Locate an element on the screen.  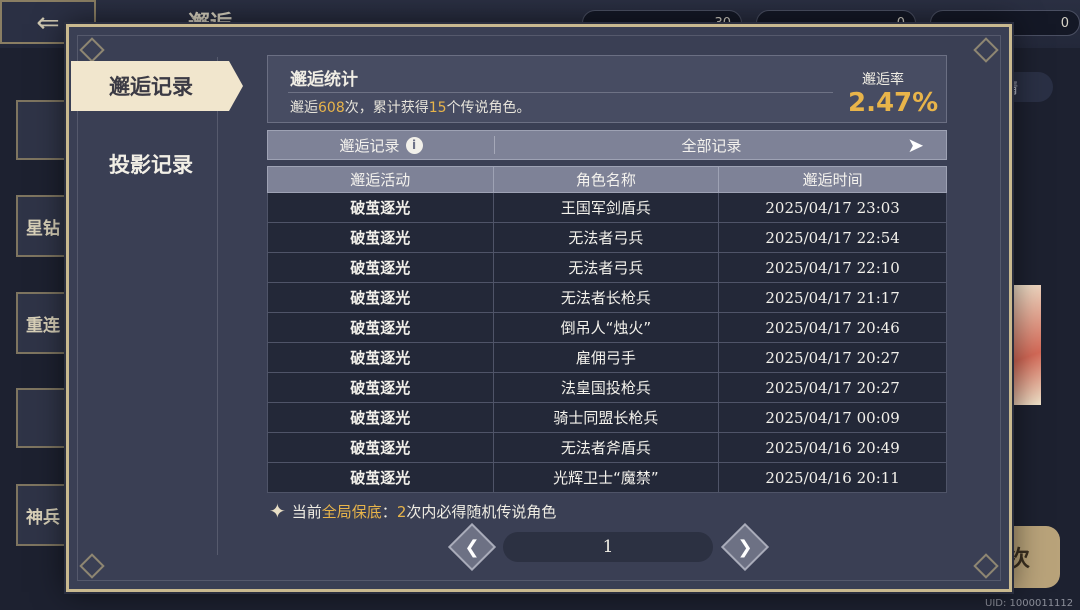
cell-character: 倒吊人“烛火” is located at coordinates (606, 327).